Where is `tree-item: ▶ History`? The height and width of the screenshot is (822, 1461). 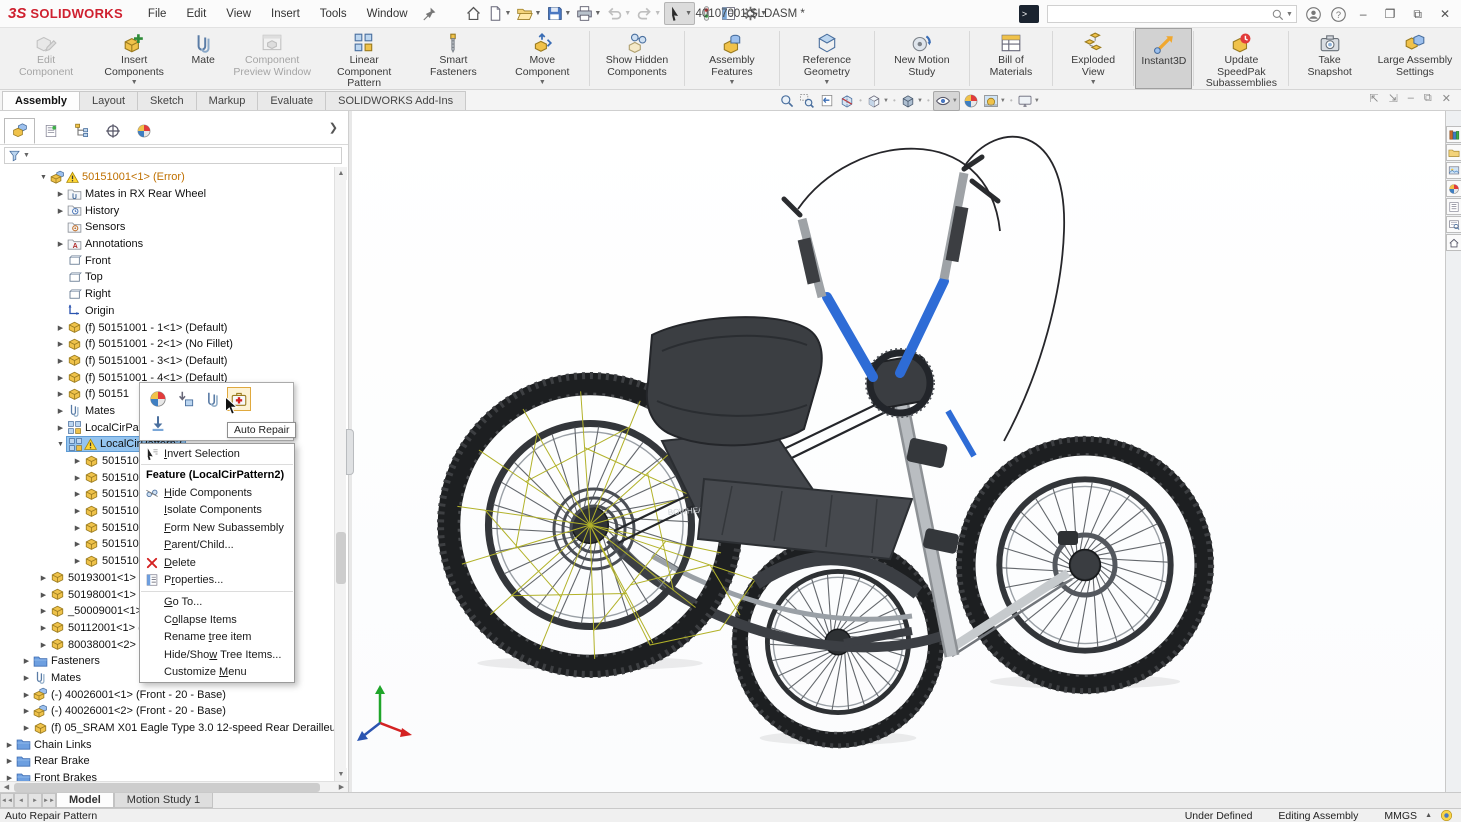 tree-item: ▶ History is located at coordinates (167, 210).